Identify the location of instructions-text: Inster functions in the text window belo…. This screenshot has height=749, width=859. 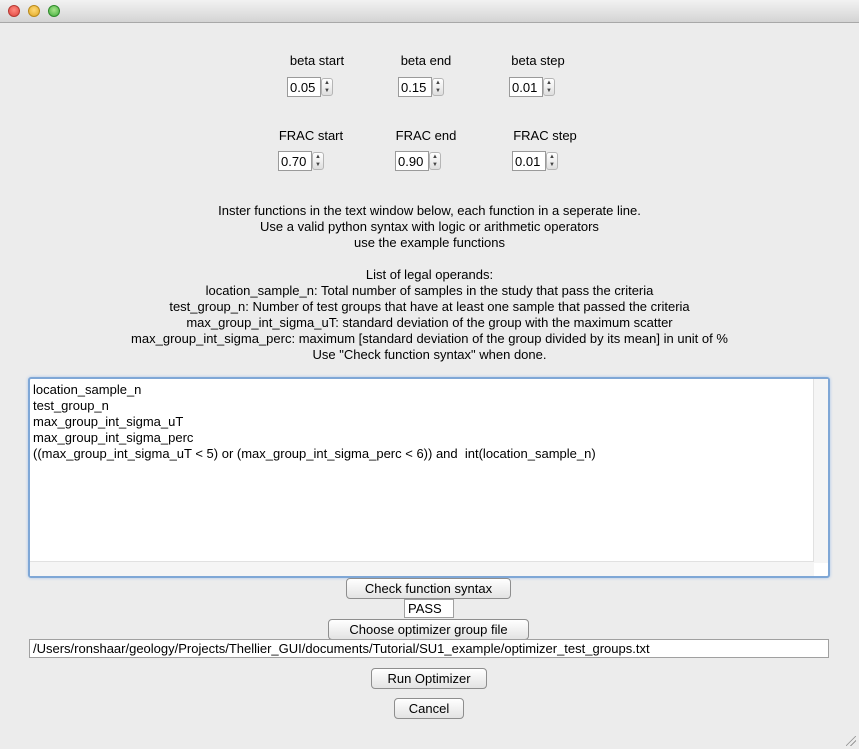
(429, 227).